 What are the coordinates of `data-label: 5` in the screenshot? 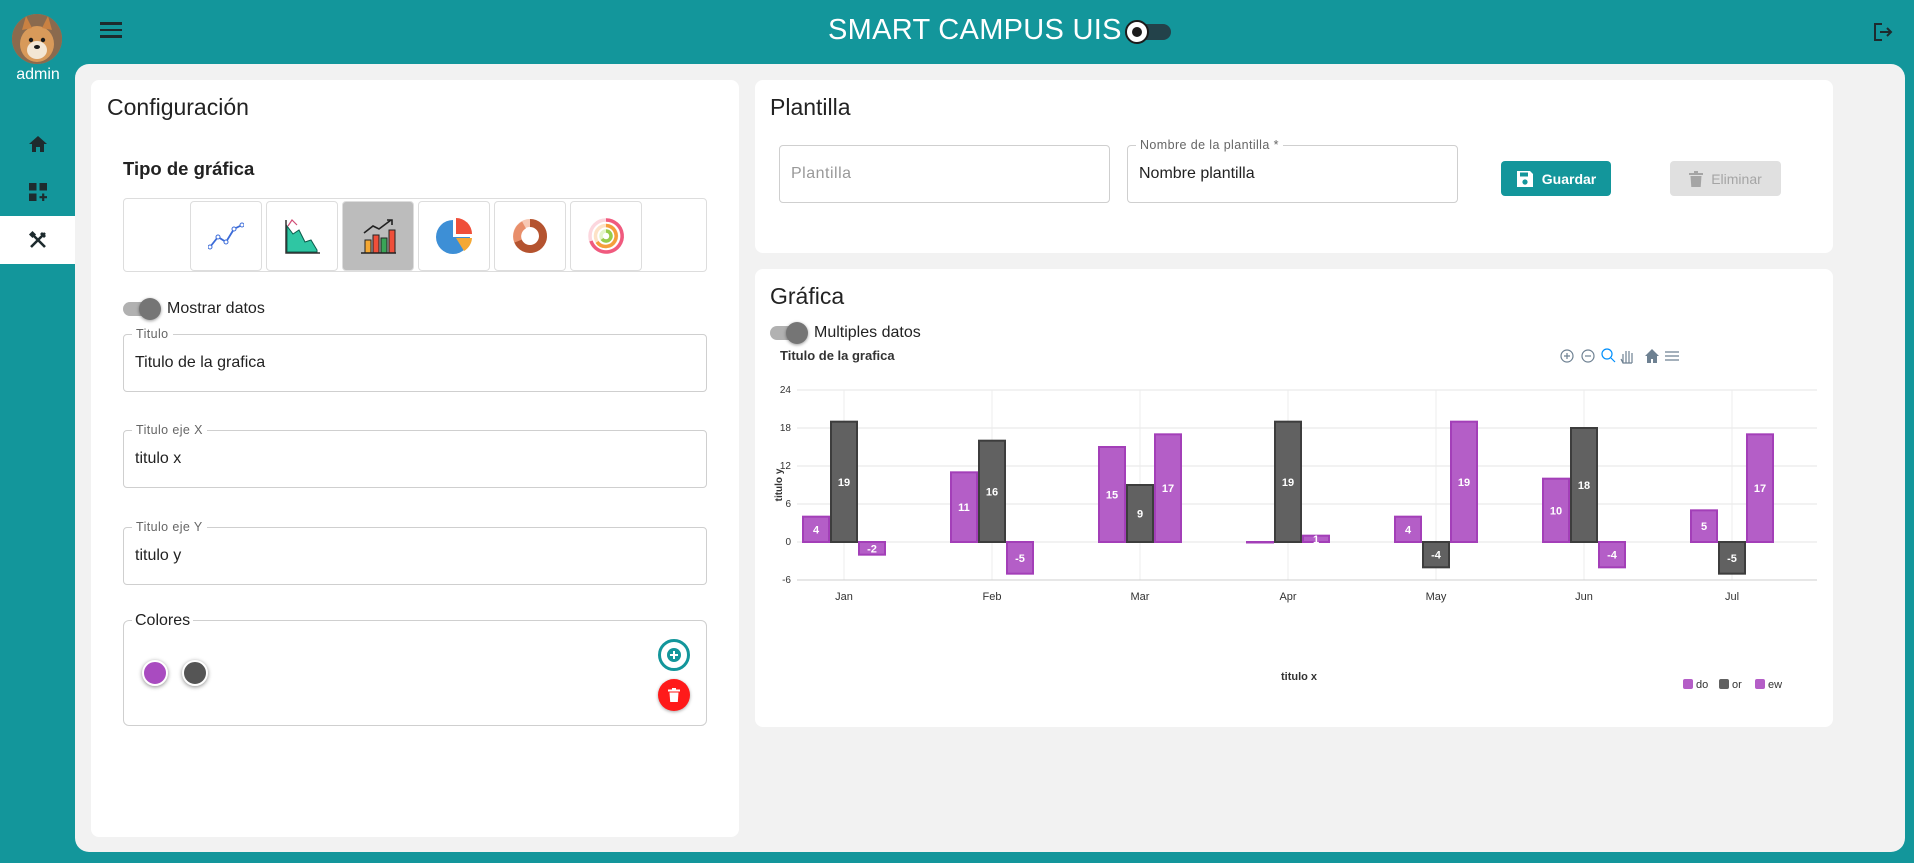 It's located at (1704, 527).